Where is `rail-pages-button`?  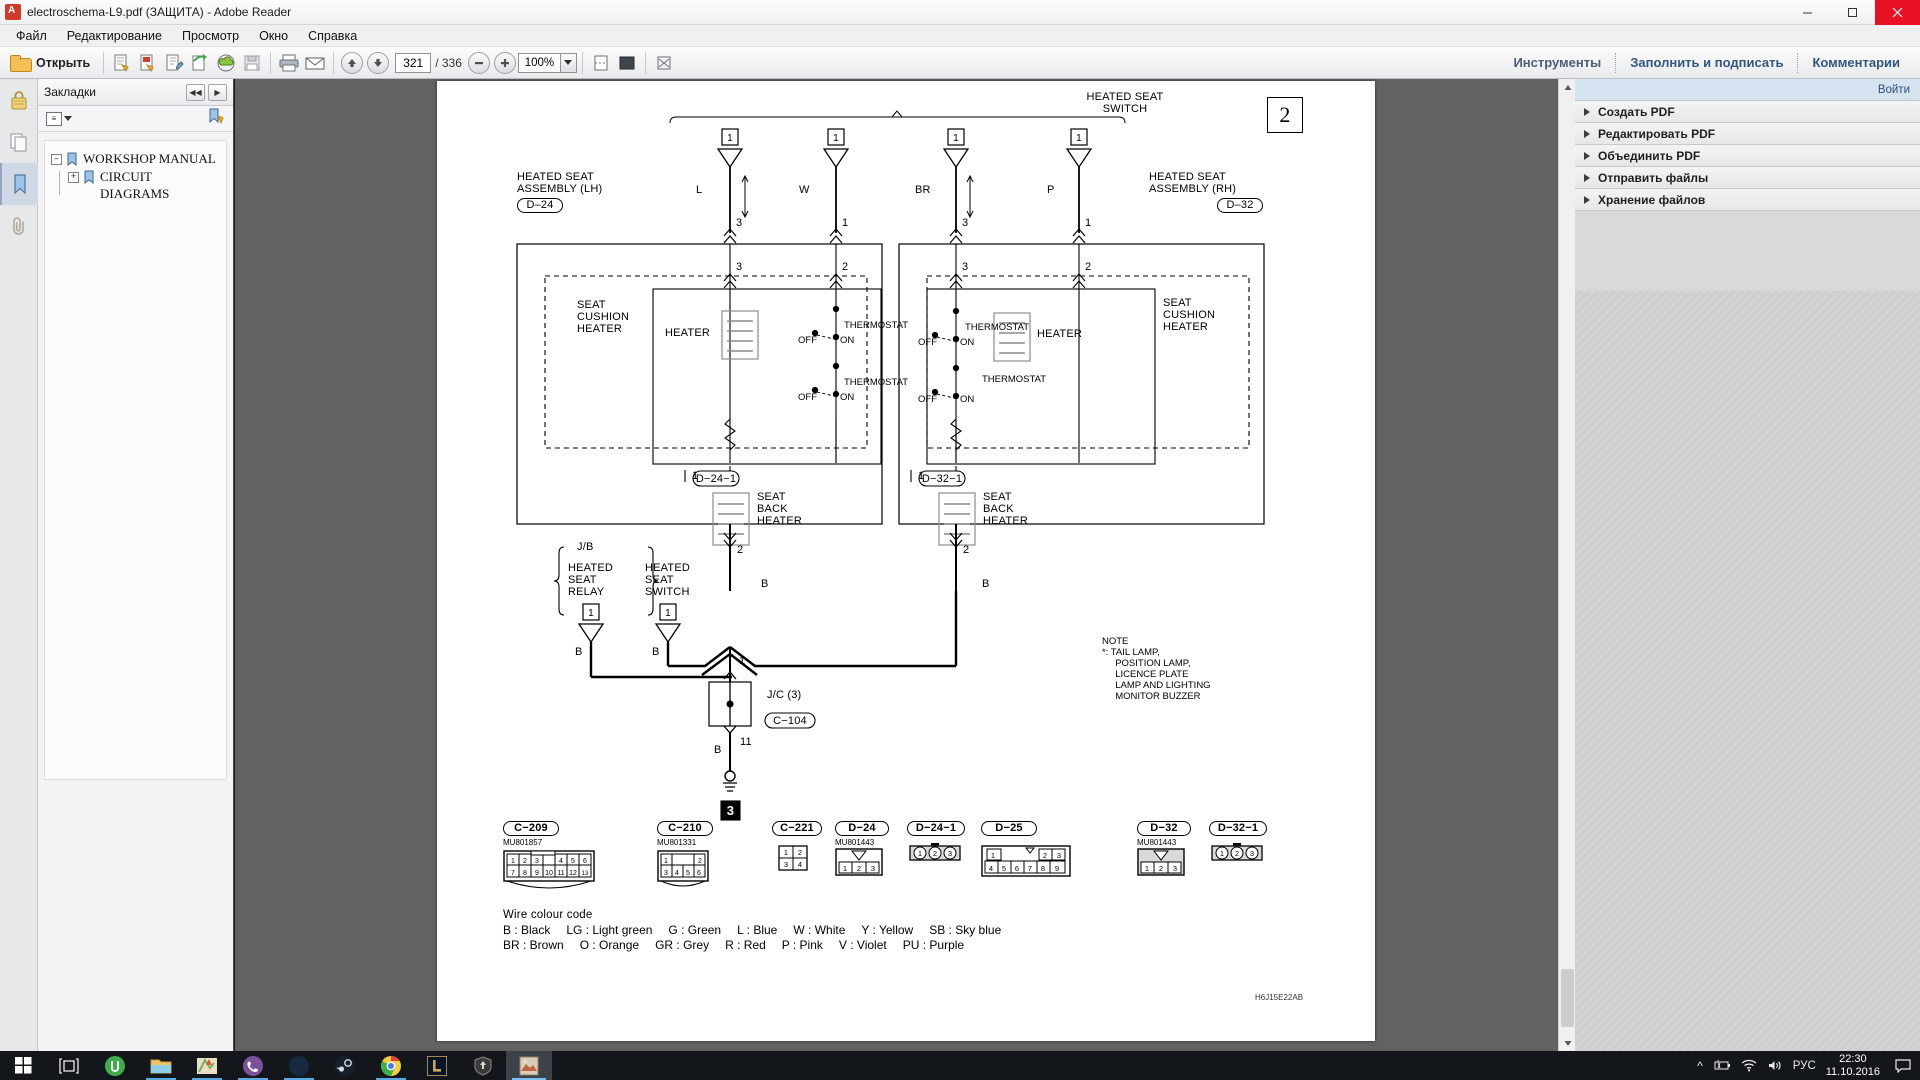
rail-pages-button is located at coordinates (19, 142).